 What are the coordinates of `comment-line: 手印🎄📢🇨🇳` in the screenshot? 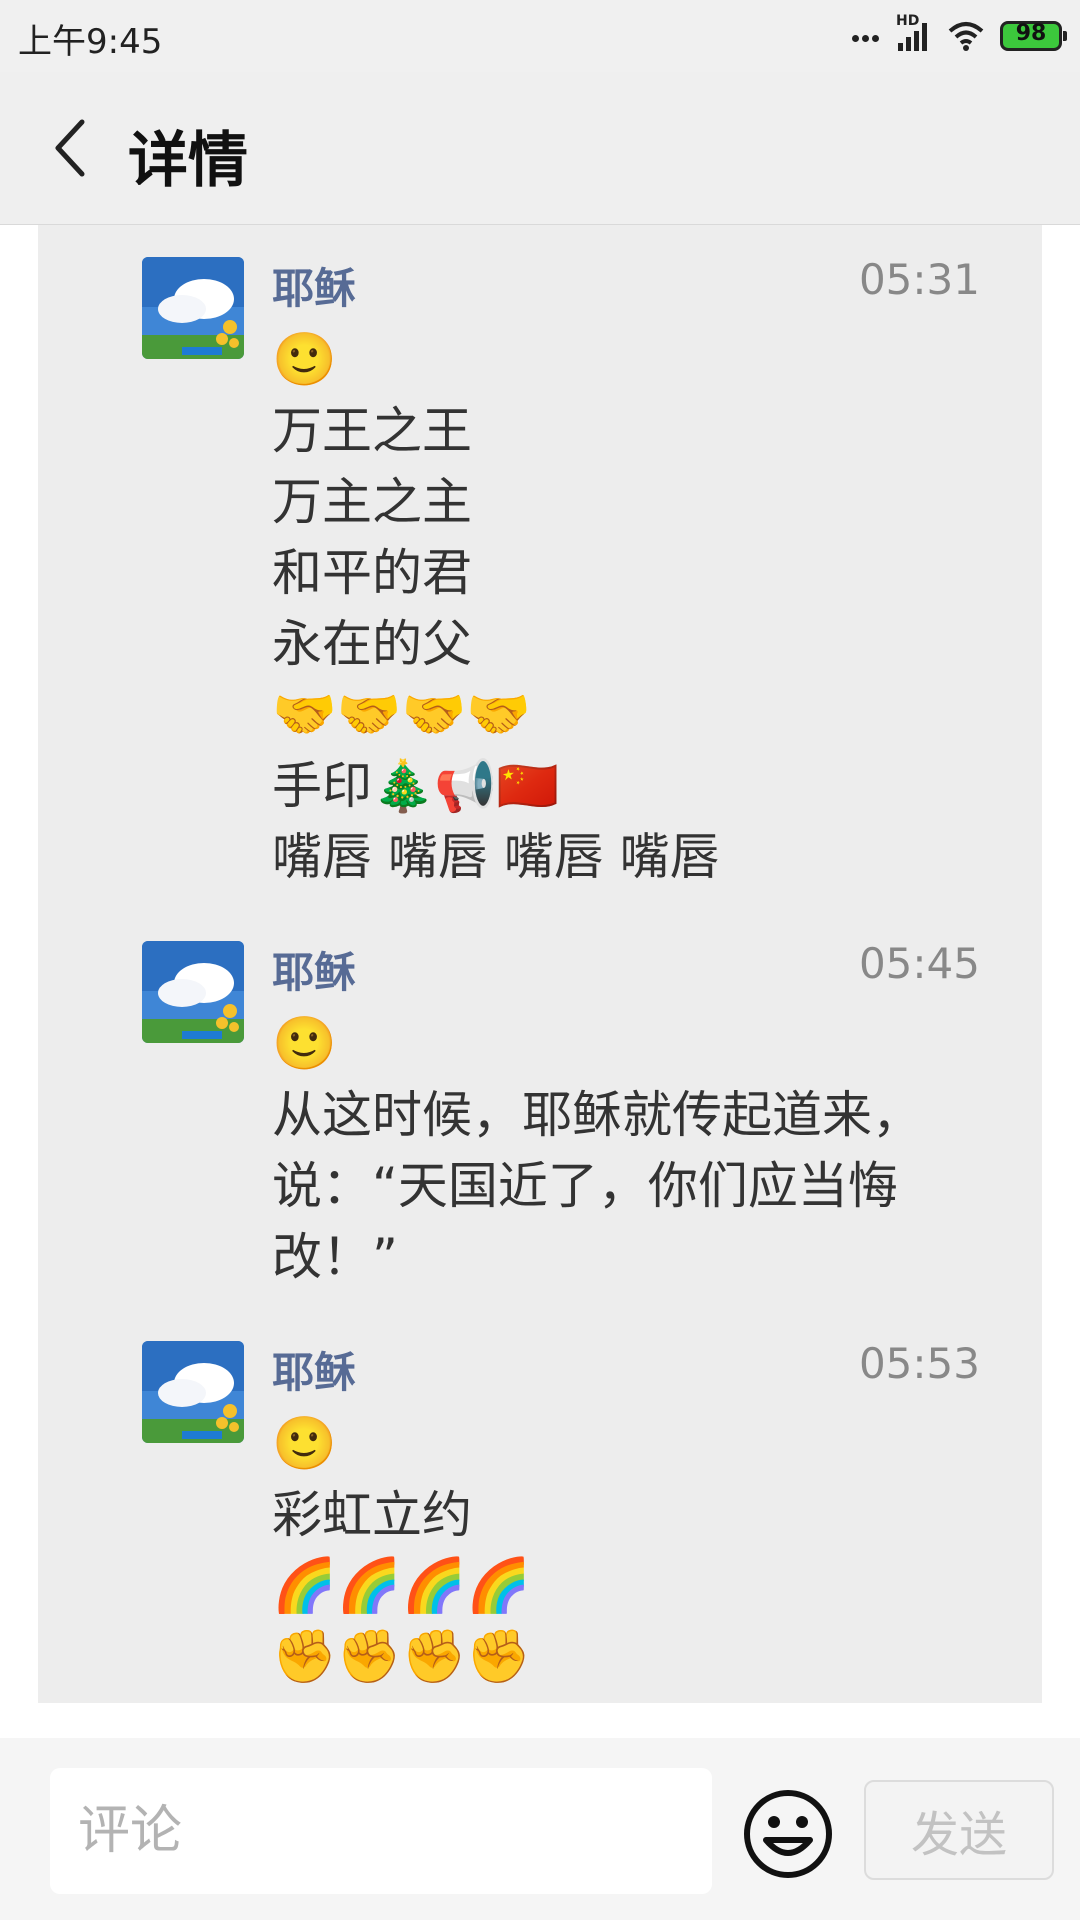 It's located at (415, 786).